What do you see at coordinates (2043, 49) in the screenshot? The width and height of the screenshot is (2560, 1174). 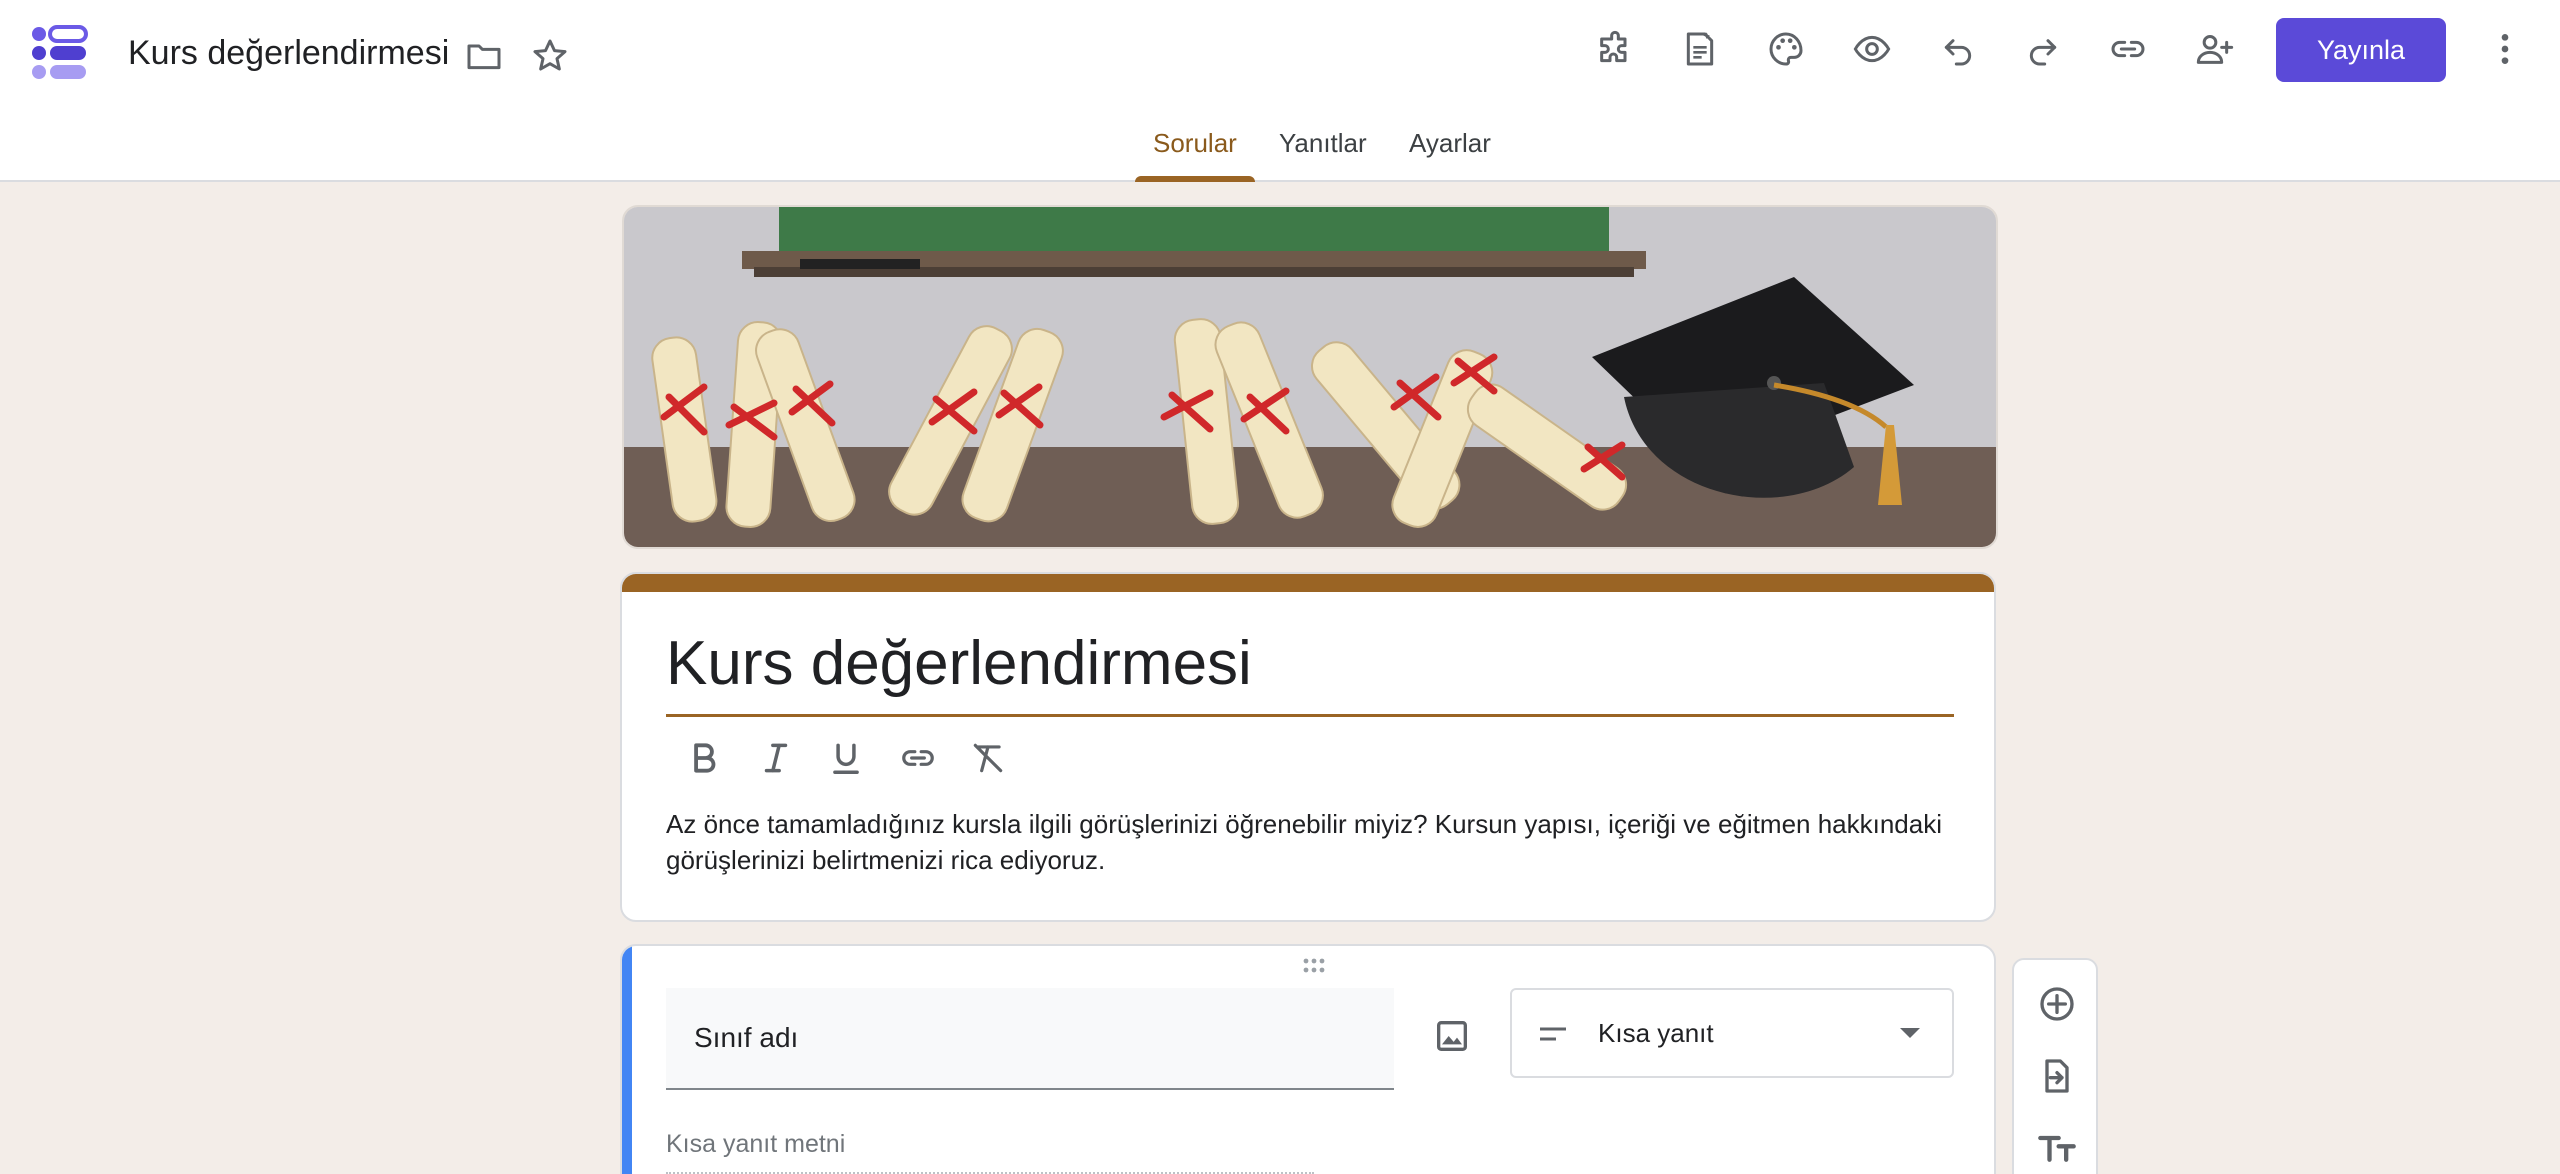 I see `redo-icon` at bounding box center [2043, 49].